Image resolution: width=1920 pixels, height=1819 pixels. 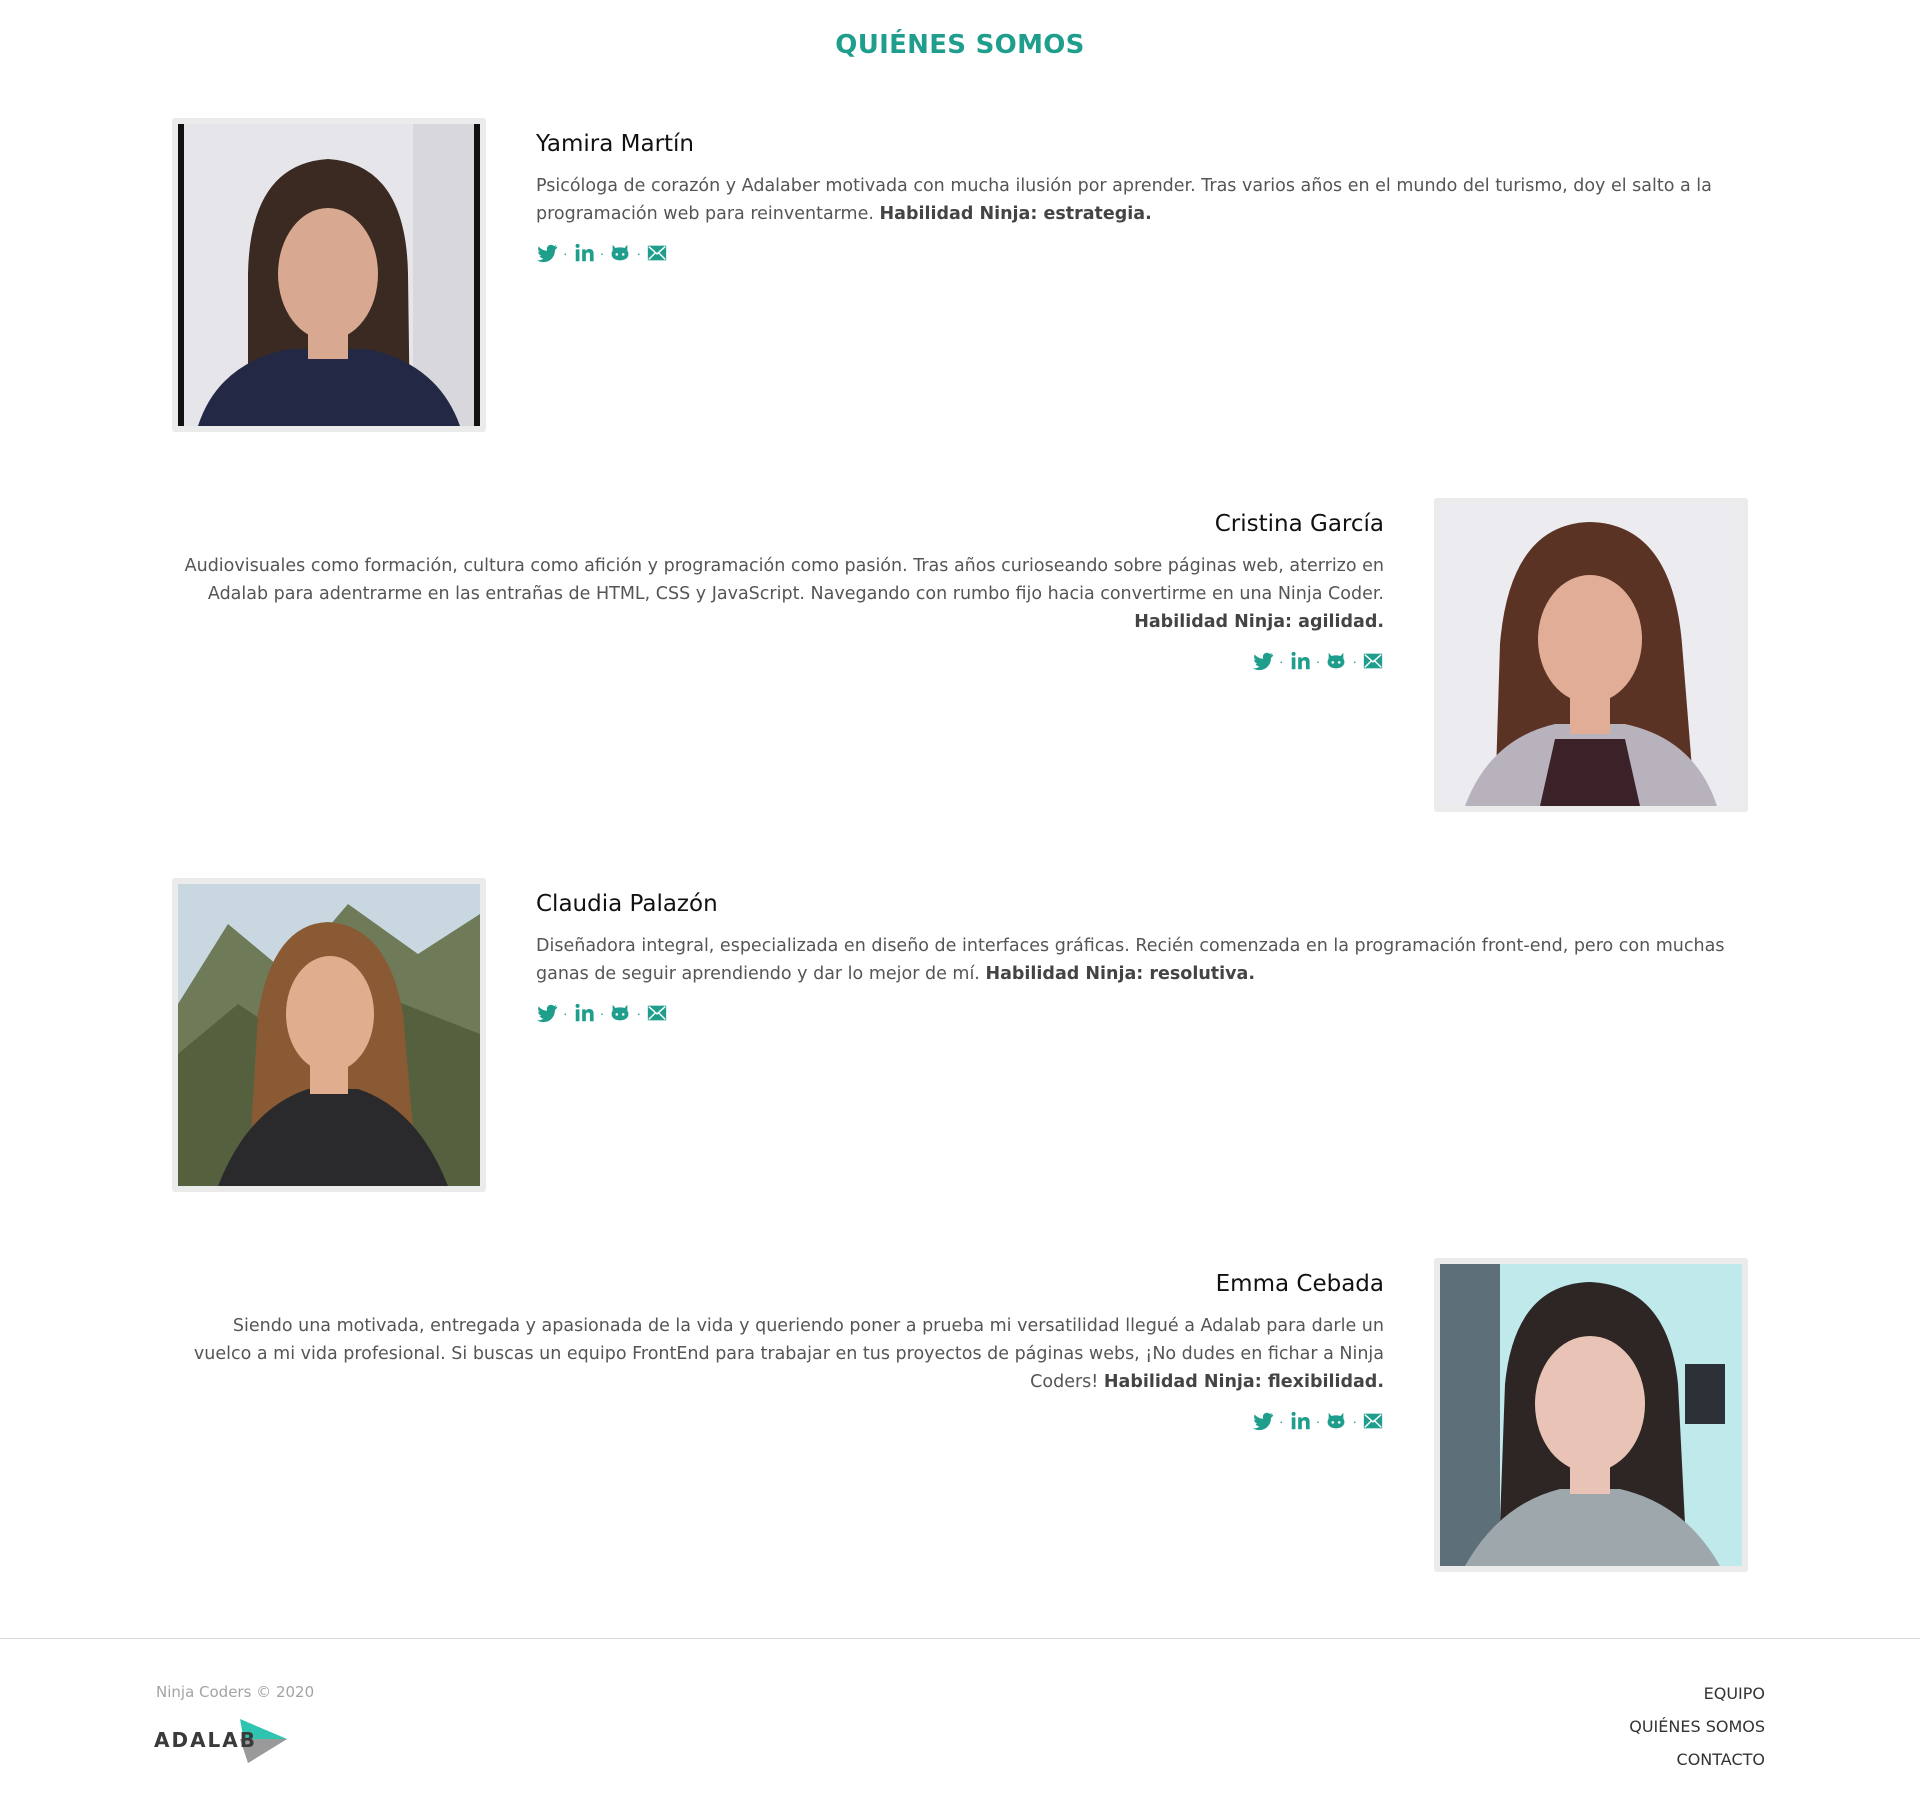 What do you see at coordinates (1697, 1759) in the screenshot?
I see `footer-nav-contacto: CONTACTO` at bounding box center [1697, 1759].